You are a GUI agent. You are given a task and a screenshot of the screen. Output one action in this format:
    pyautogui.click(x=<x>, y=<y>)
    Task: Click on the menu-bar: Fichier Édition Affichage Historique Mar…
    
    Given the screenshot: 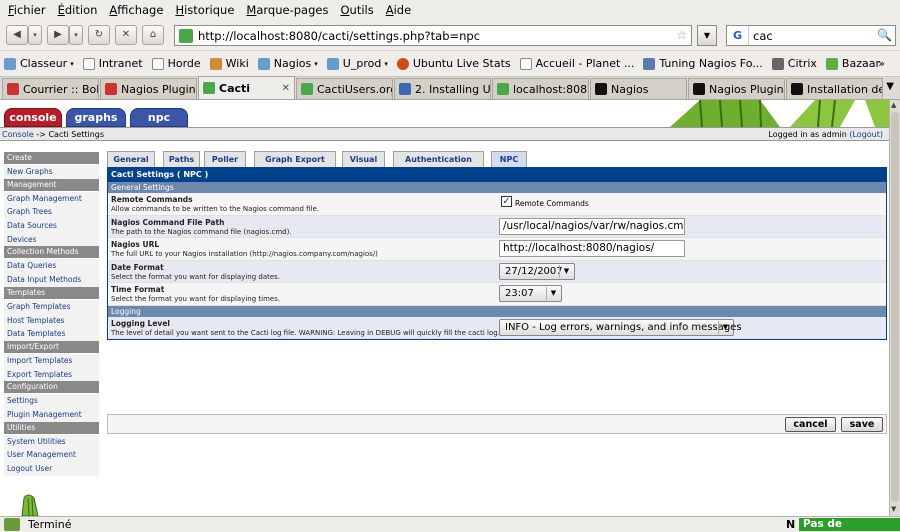 What is the action you would take?
    pyautogui.click(x=450, y=9)
    